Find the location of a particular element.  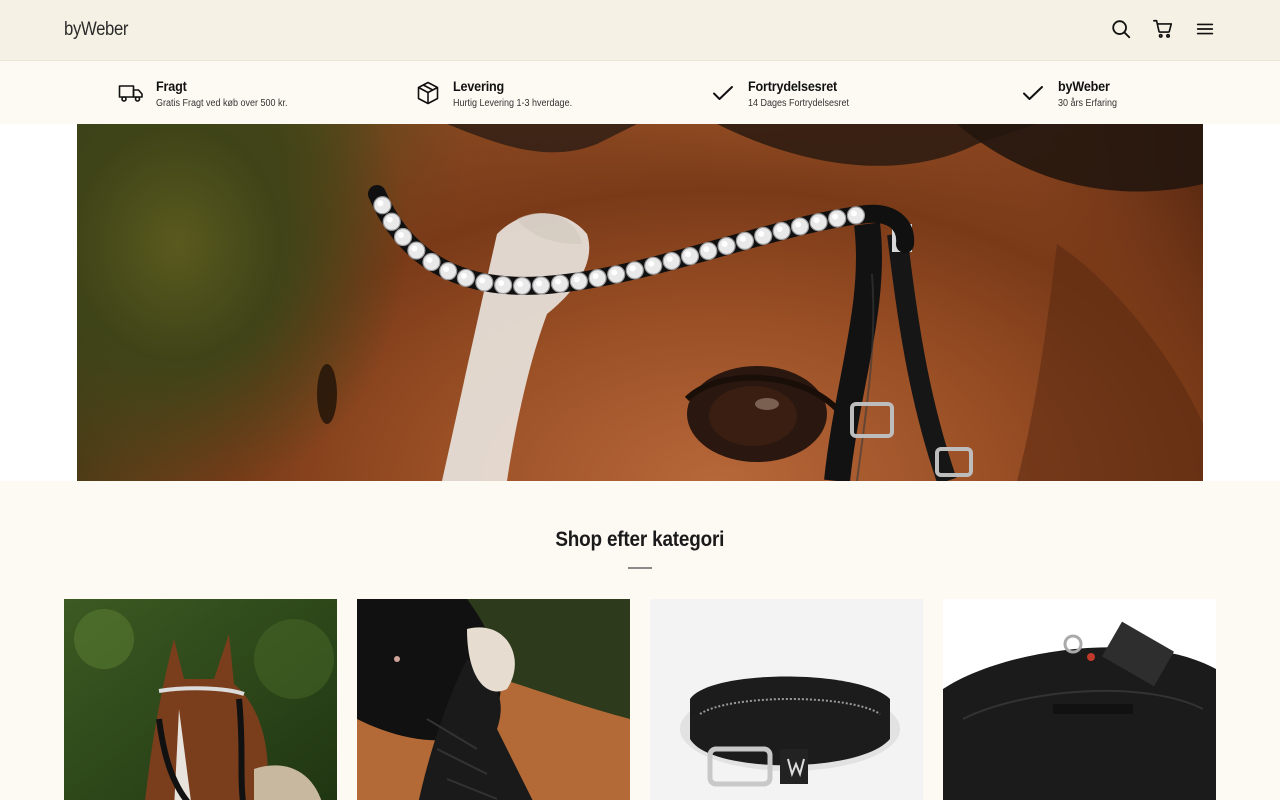

usp-title: Fortrydelsesret is located at coordinates (793, 86).